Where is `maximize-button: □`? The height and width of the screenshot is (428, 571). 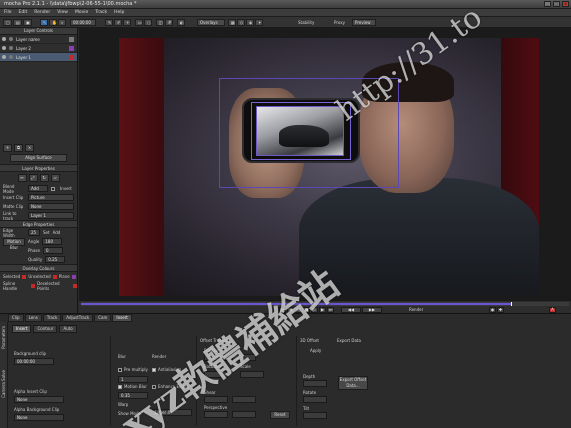
maximize-button: □ is located at coordinates (556, 4).